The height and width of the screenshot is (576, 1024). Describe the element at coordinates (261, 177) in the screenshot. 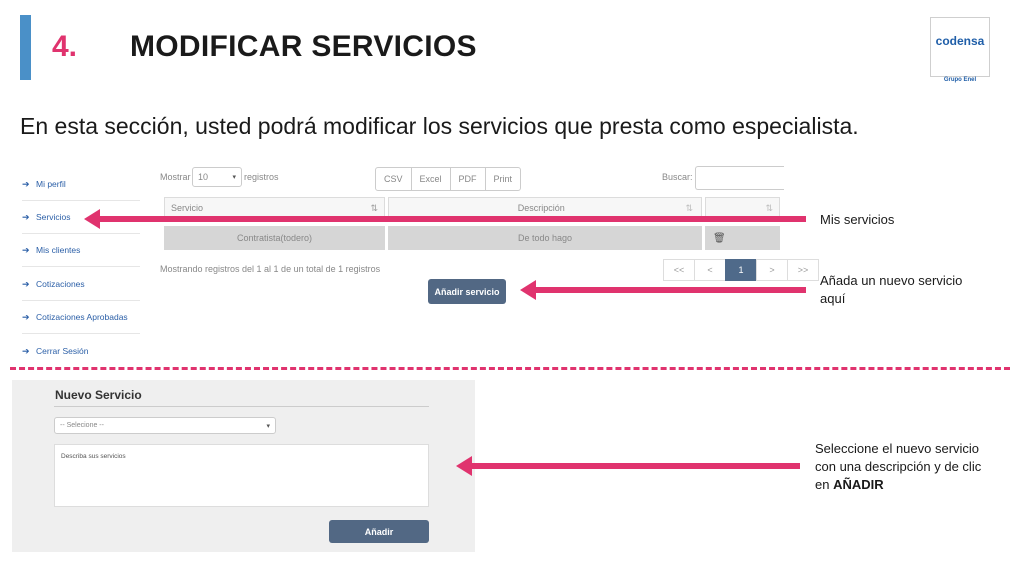

I see `records-label: registros` at that location.